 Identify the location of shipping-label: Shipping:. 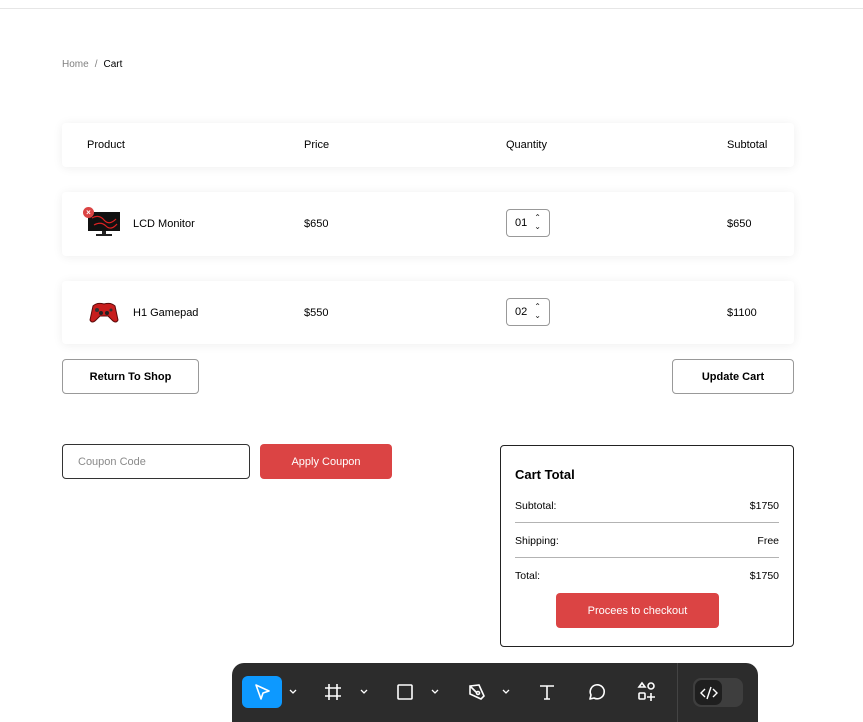
(537, 541).